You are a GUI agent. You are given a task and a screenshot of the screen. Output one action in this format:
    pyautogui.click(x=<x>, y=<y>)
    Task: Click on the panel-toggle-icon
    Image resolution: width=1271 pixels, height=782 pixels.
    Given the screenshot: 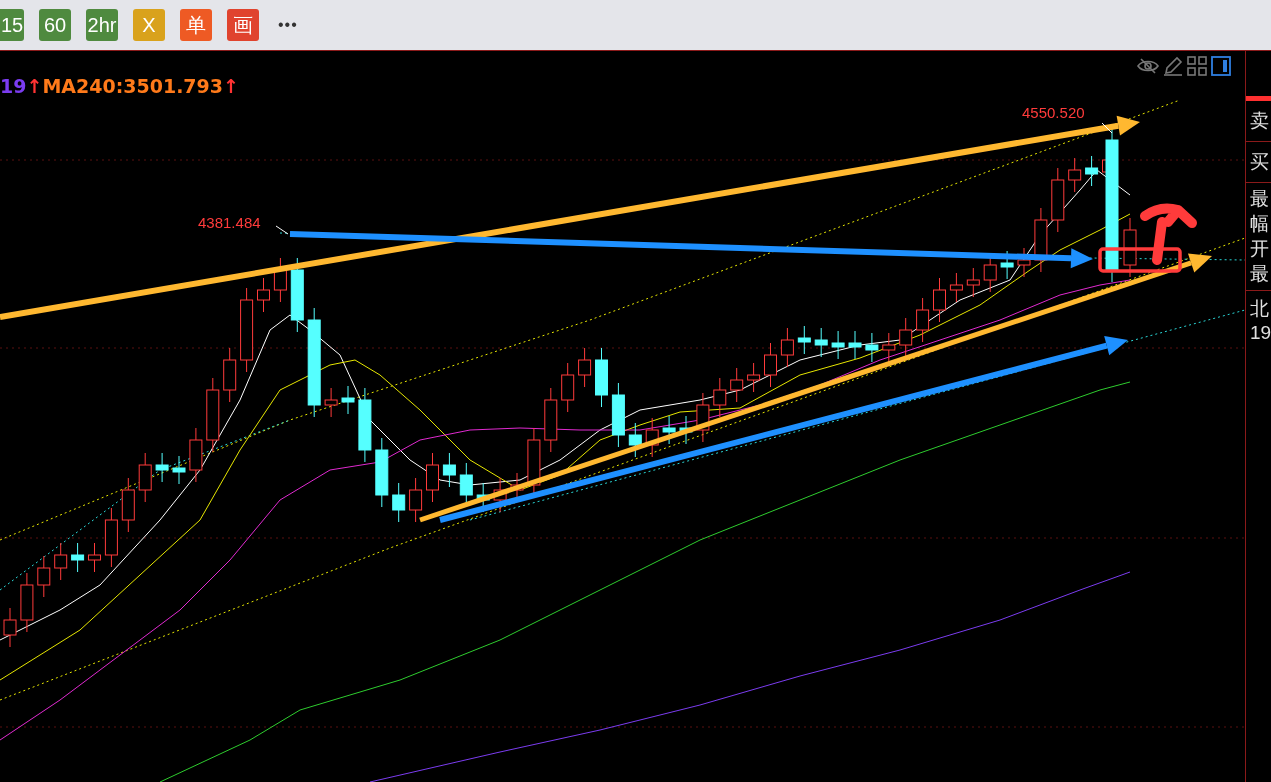 What is the action you would take?
    pyautogui.click(x=1221, y=66)
    